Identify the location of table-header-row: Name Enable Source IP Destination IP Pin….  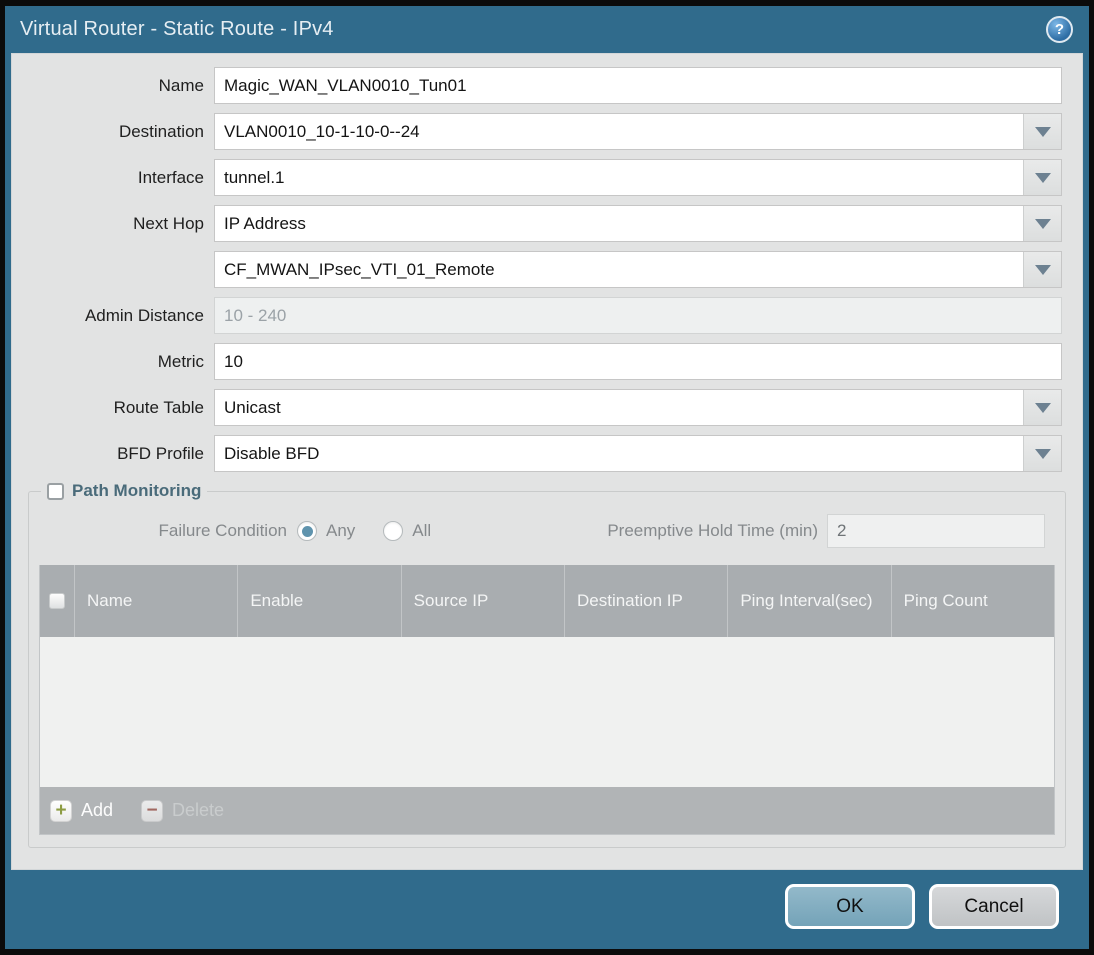
(547, 601).